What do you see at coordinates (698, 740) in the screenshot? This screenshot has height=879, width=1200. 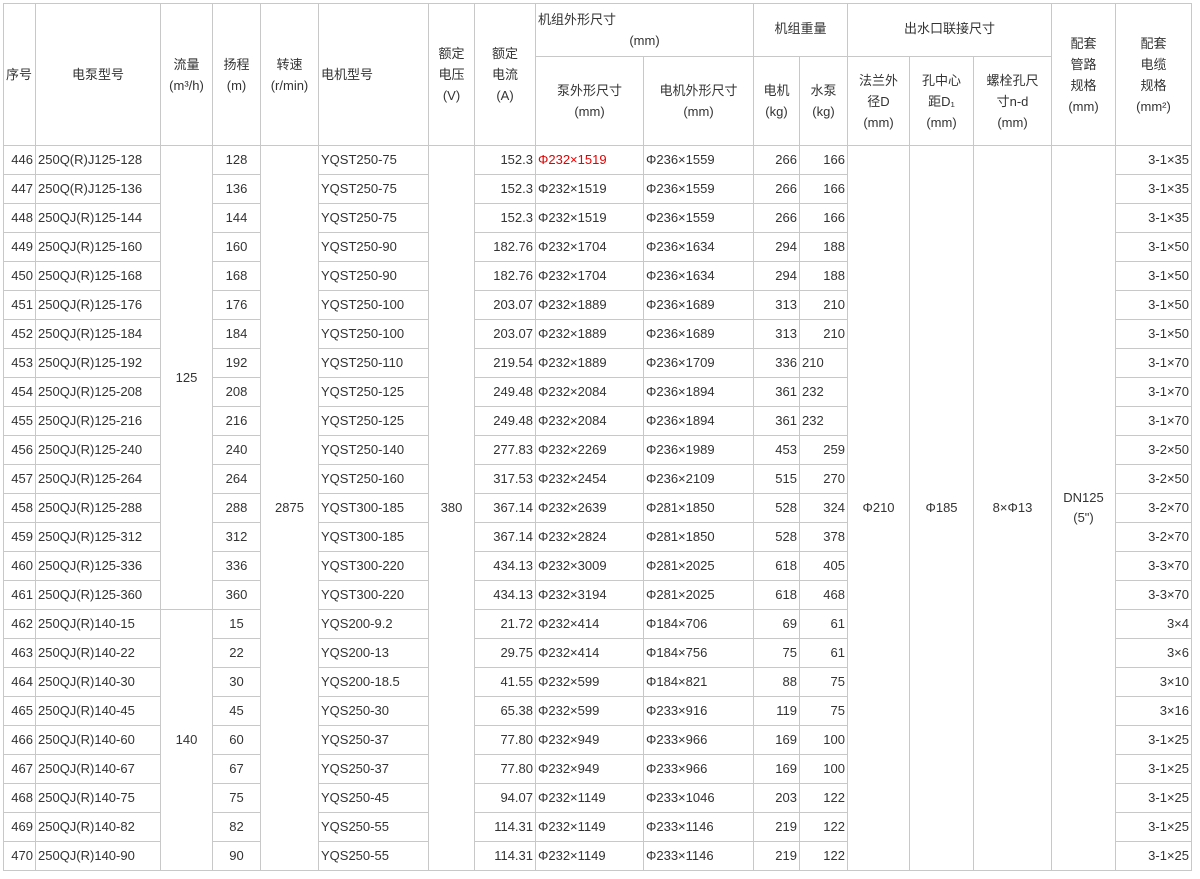 I see `motor-dims-cell: Φ233×966` at bounding box center [698, 740].